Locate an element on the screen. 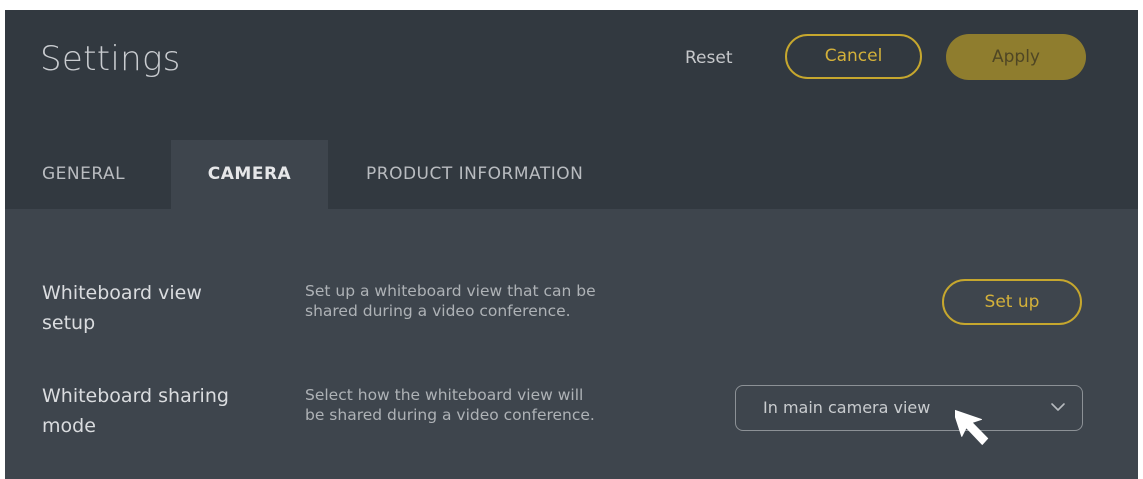  chevron-down-icon is located at coordinates (1058, 407).